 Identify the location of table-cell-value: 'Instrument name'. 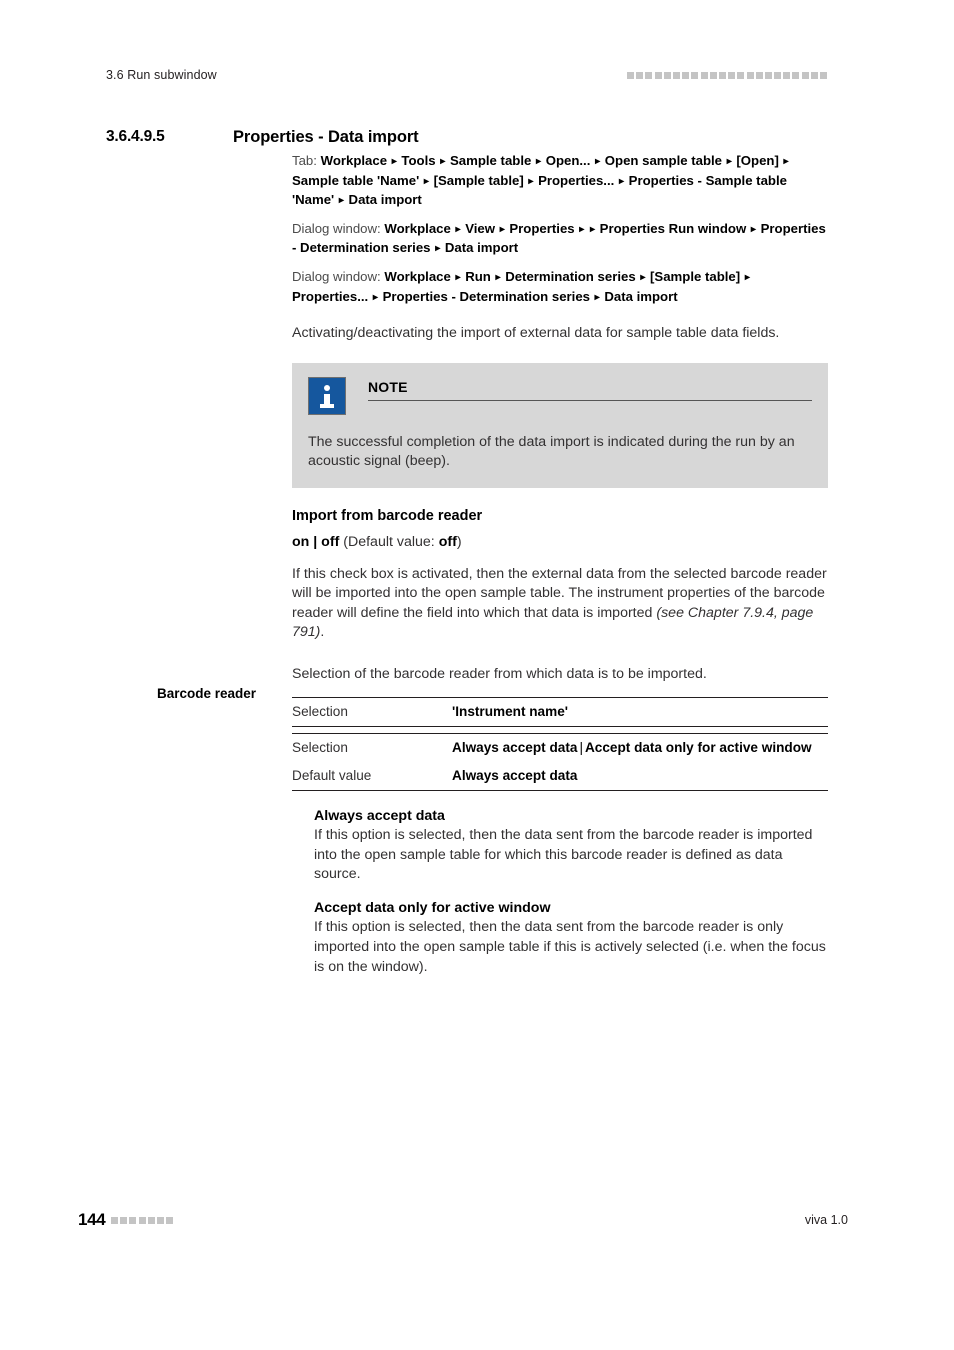
(510, 711).